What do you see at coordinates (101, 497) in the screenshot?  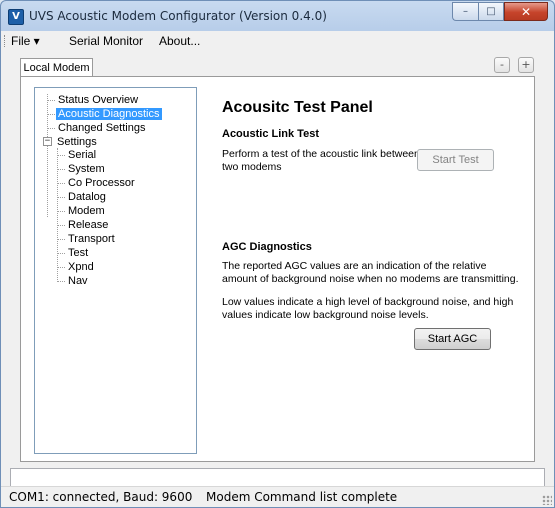 I see `connection-status: COM1: connected, Baud: 9600` at bounding box center [101, 497].